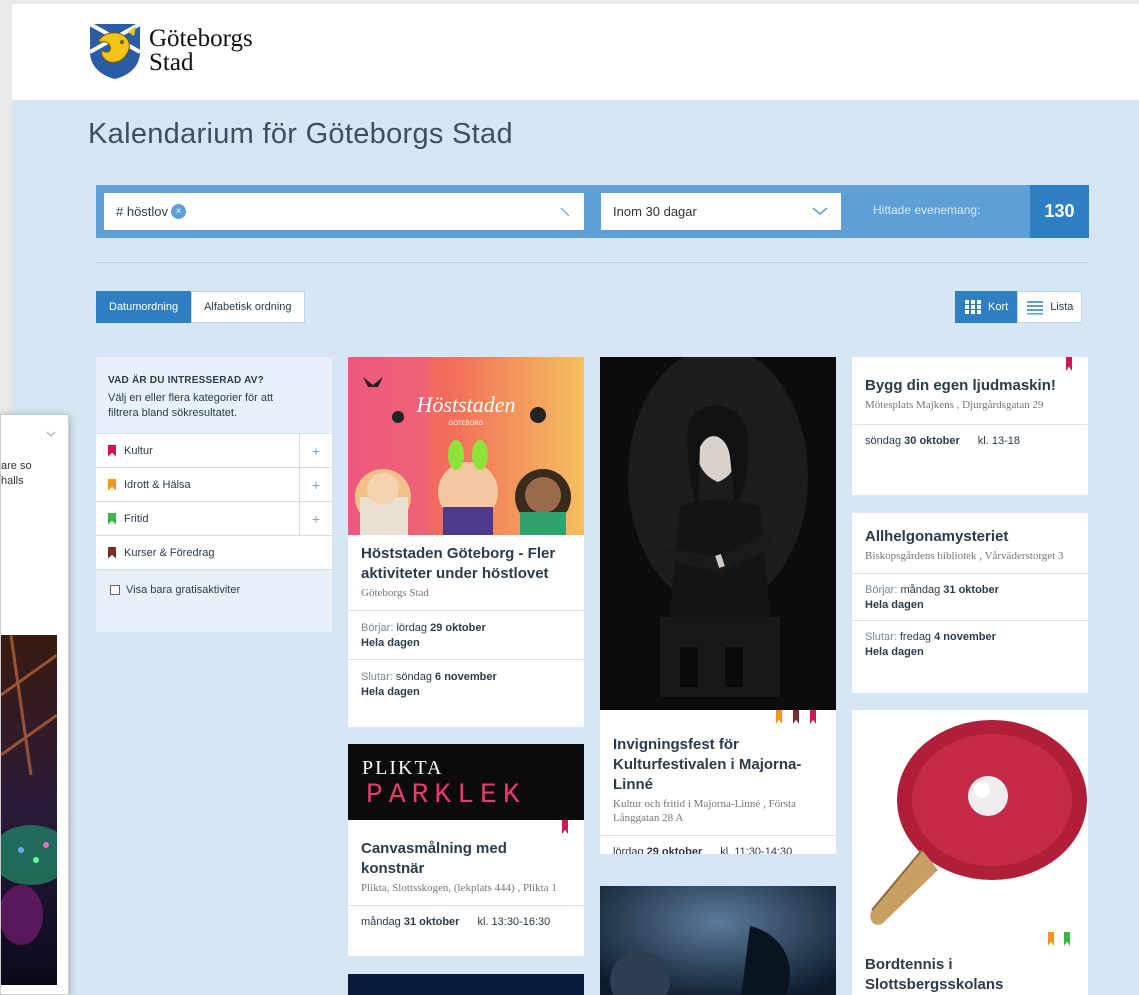 The height and width of the screenshot is (995, 1139). I want to click on sort-alpha-button: Alfabetisk ordning, so click(248, 307).